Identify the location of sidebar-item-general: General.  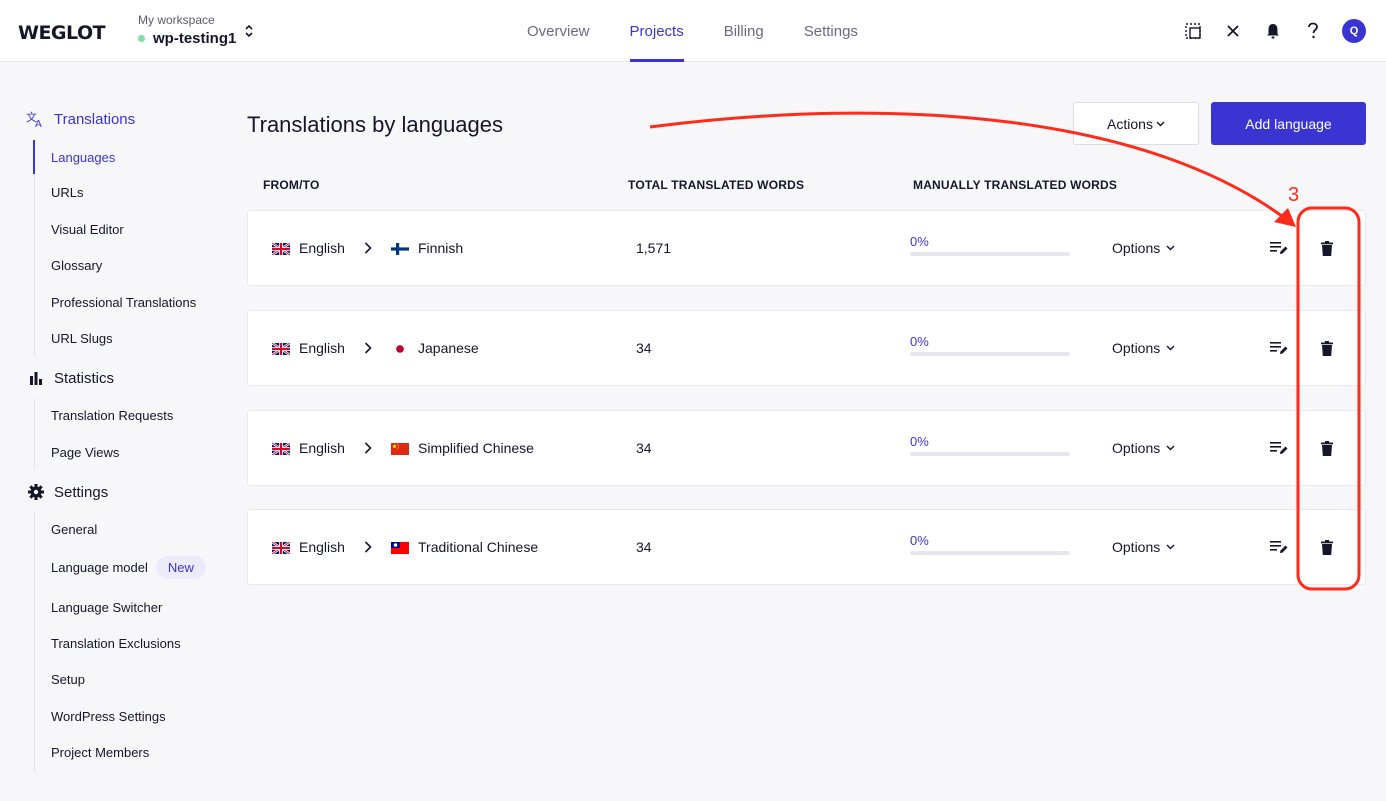
(74, 529).